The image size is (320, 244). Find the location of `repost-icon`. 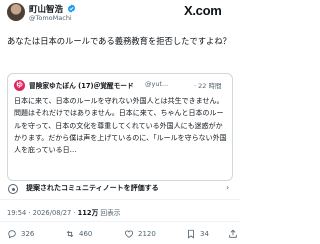

repost-icon is located at coordinates (70, 234).